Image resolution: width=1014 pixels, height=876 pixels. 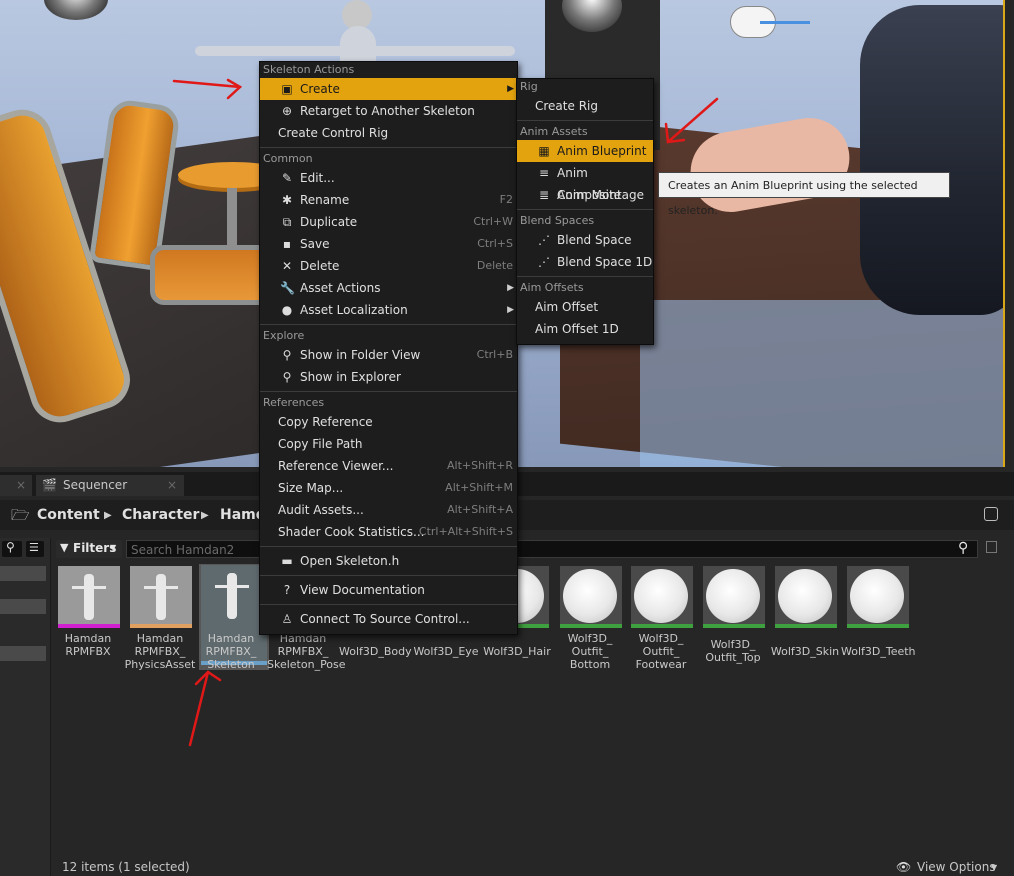 What do you see at coordinates (692, 120) in the screenshot?
I see `arrow-to-anim-blueprint` at bounding box center [692, 120].